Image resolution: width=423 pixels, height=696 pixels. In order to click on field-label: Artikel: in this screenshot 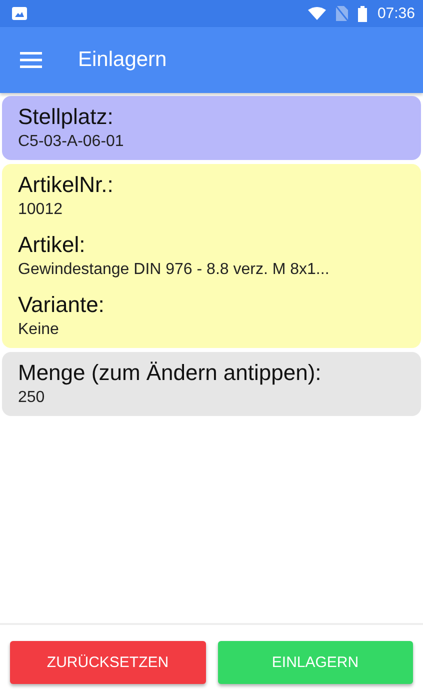, I will do `click(52, 245)`.